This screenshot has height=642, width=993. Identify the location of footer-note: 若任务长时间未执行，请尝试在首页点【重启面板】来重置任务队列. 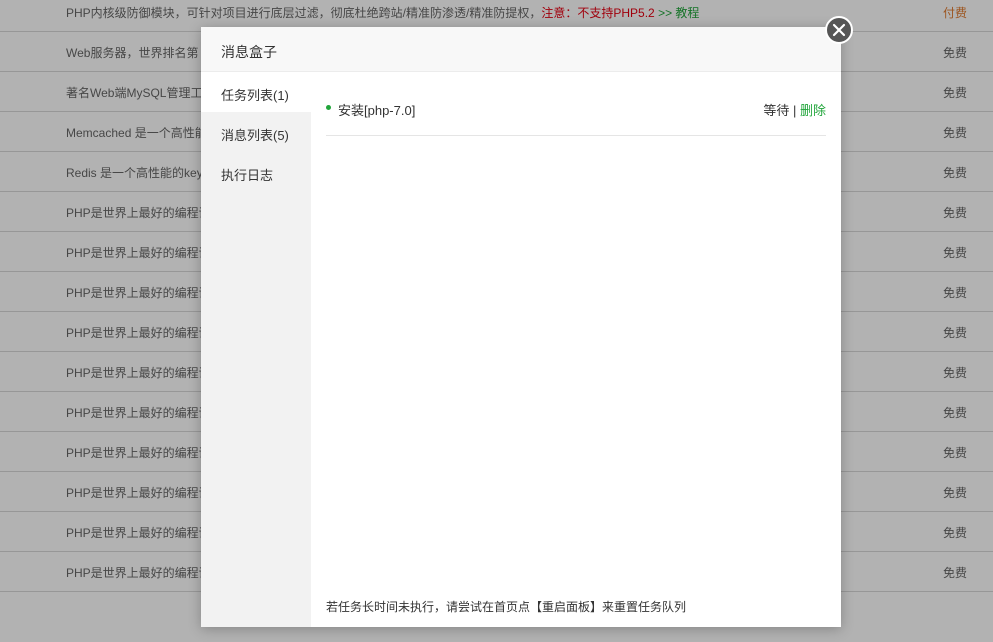
(506, 607).